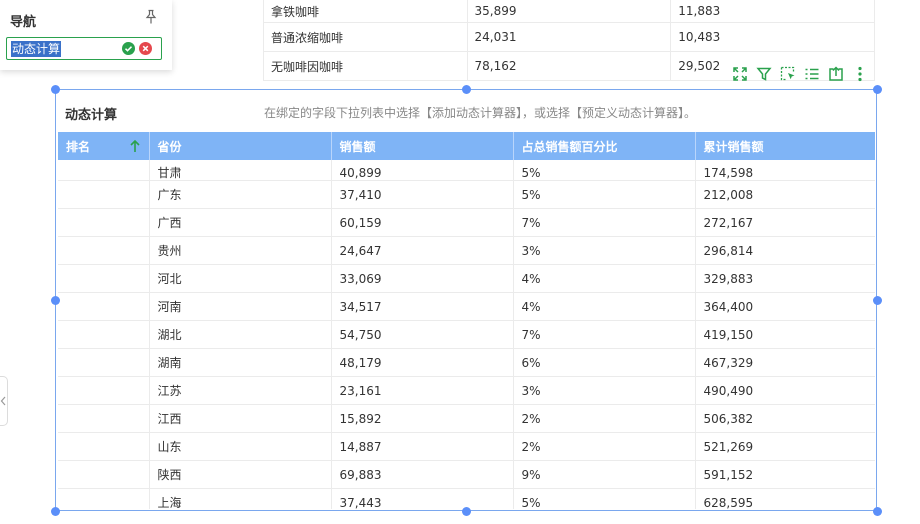  I want to click on table-row: 上海 37,443 5% 628,595, so click(466, 498).